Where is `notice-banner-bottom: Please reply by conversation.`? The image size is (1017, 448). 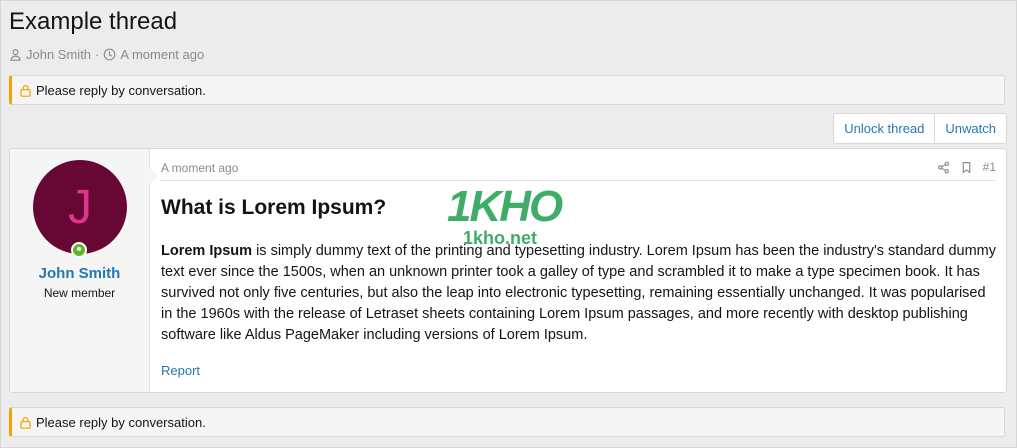 notice-banner-bottom: Please reply by conversation. is located at coordinates (507, 422).